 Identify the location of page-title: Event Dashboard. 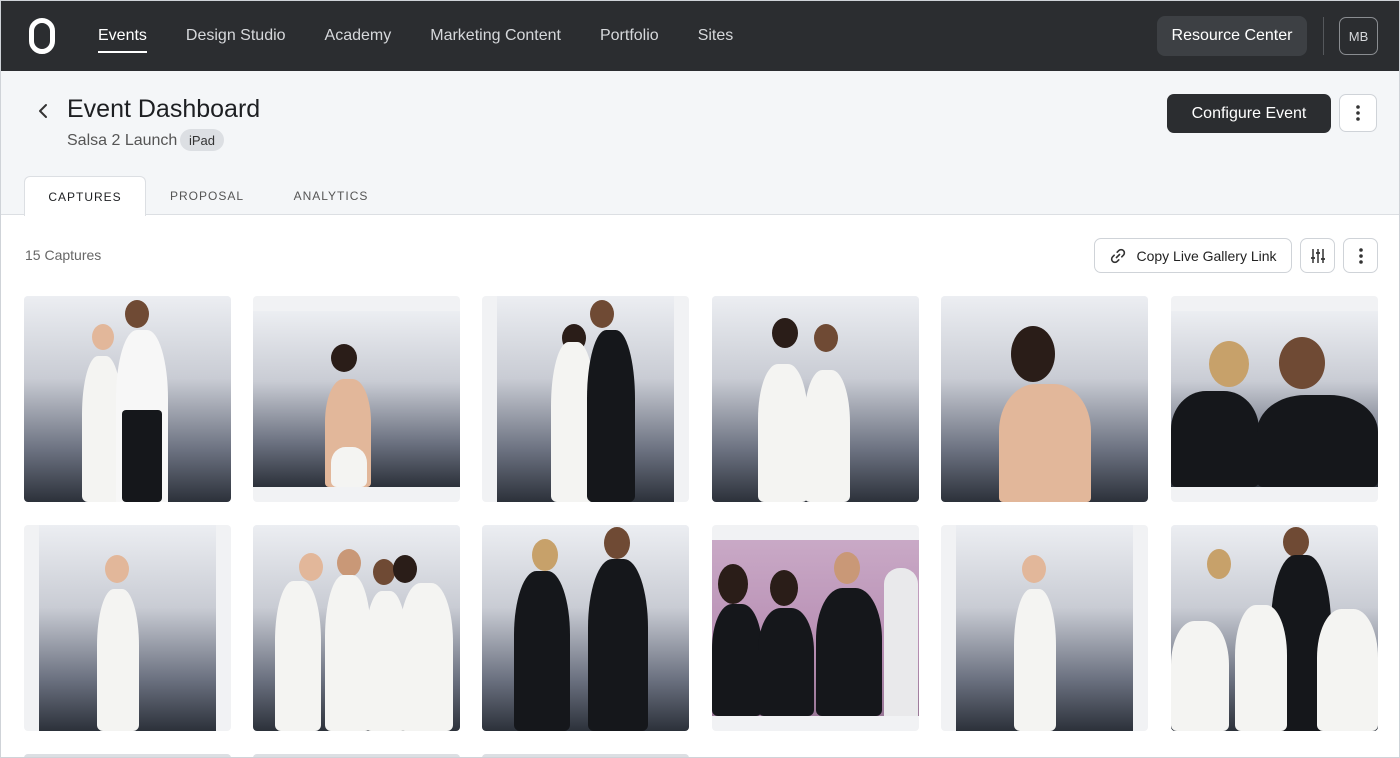
(164, 109).